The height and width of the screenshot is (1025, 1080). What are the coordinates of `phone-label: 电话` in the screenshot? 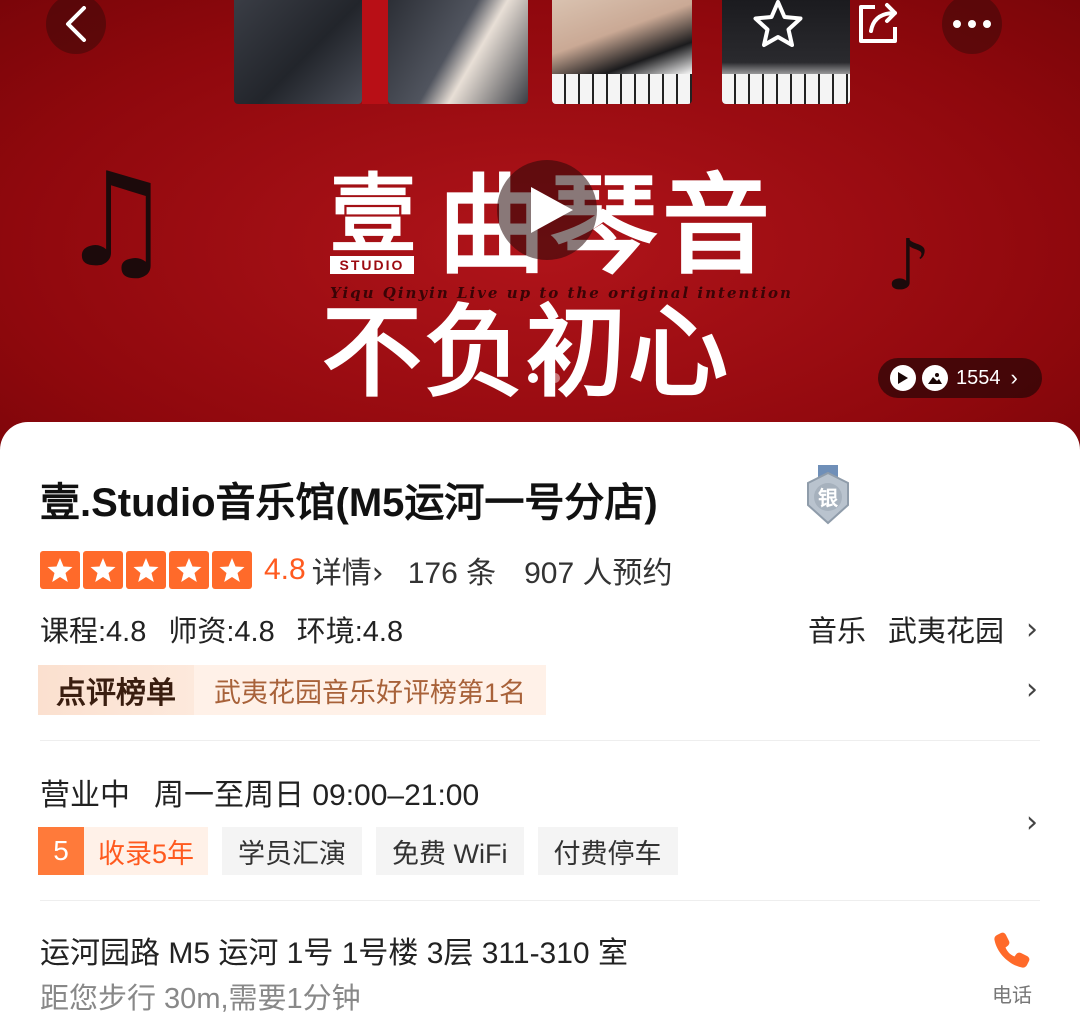 It's located at (1012, 996).